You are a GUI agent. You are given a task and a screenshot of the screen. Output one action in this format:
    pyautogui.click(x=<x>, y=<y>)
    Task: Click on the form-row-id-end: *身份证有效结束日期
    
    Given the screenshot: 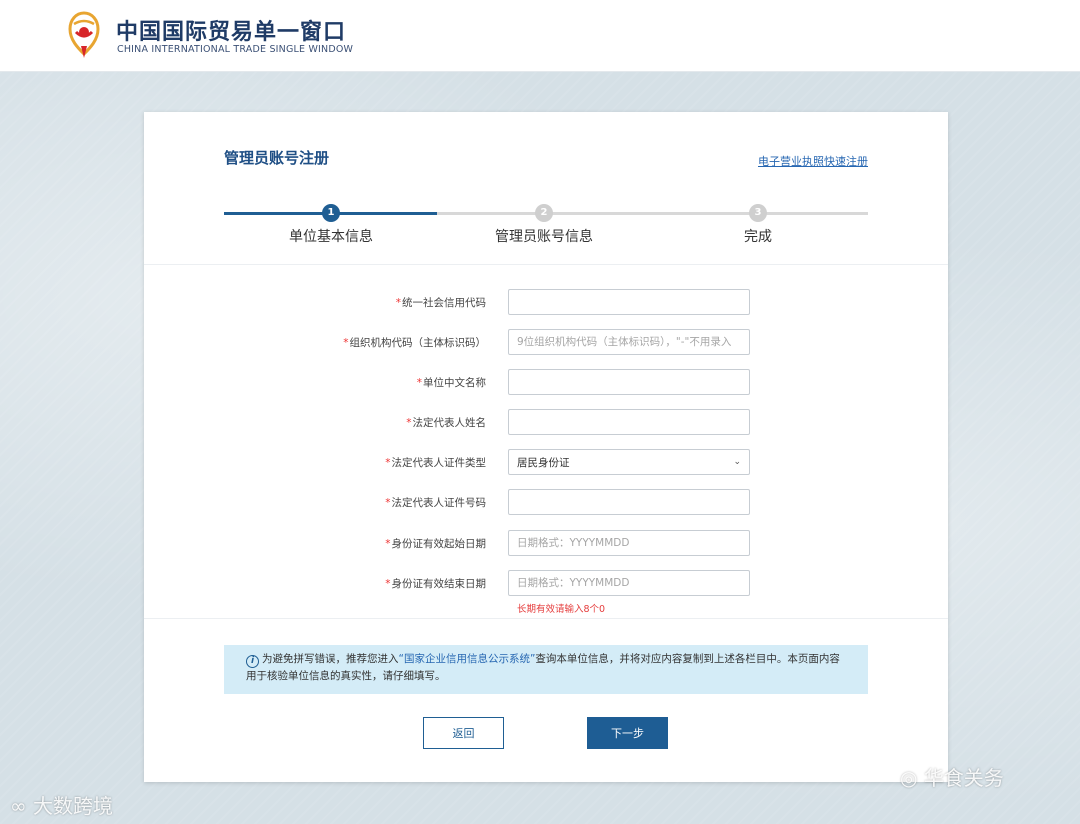 What is the action you would take?
    pyautogui.click(x=546, y=583)
    